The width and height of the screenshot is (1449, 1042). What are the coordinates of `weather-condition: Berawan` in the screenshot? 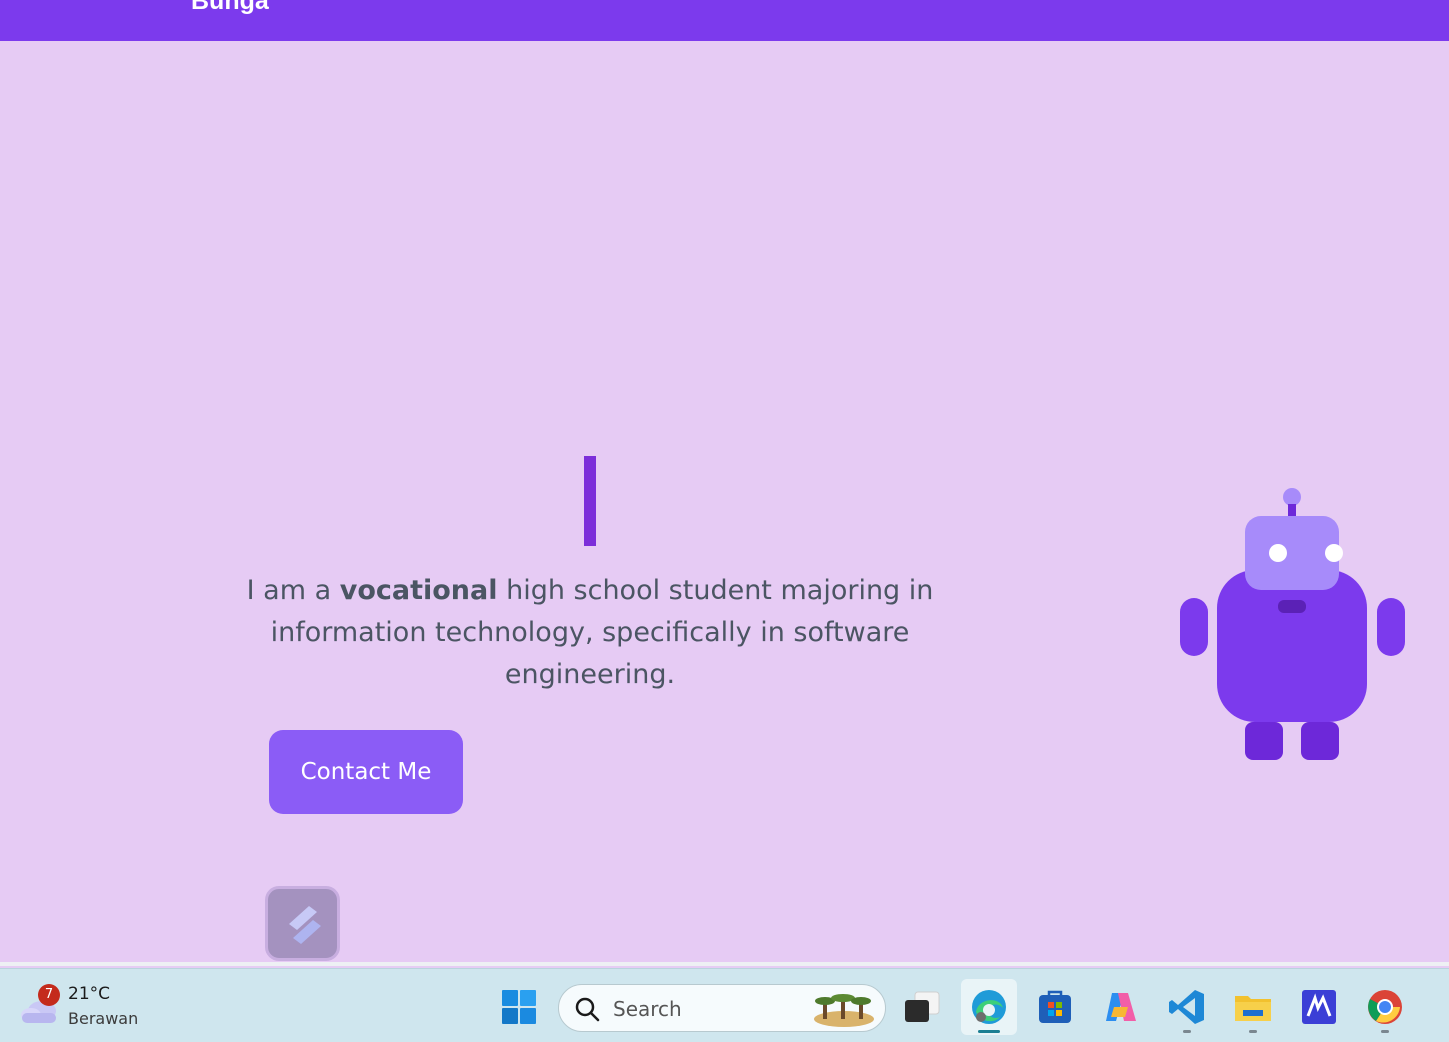 It's located at (103, 1018).